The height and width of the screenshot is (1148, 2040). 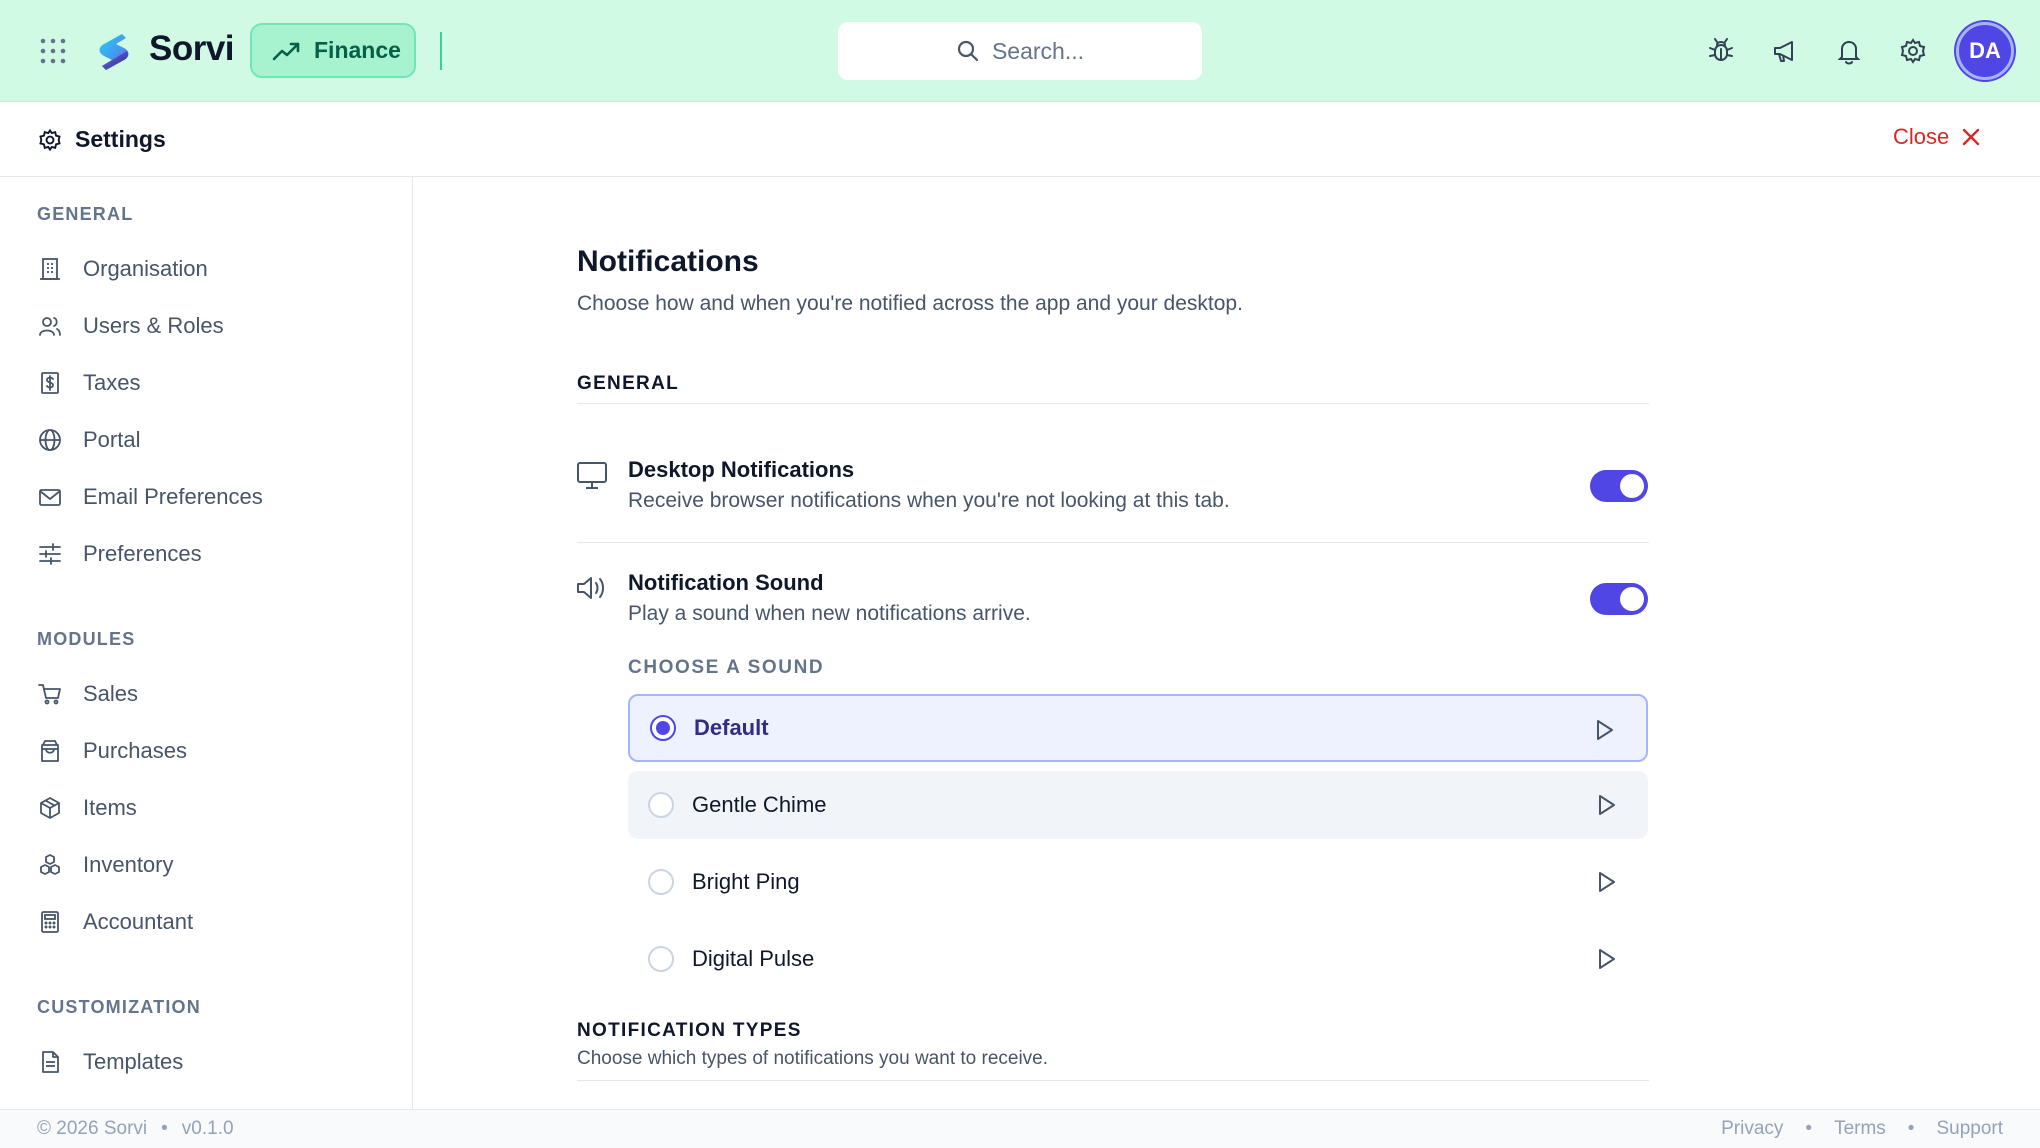 I want to click on radio-selected, so click(x=663, y=728).